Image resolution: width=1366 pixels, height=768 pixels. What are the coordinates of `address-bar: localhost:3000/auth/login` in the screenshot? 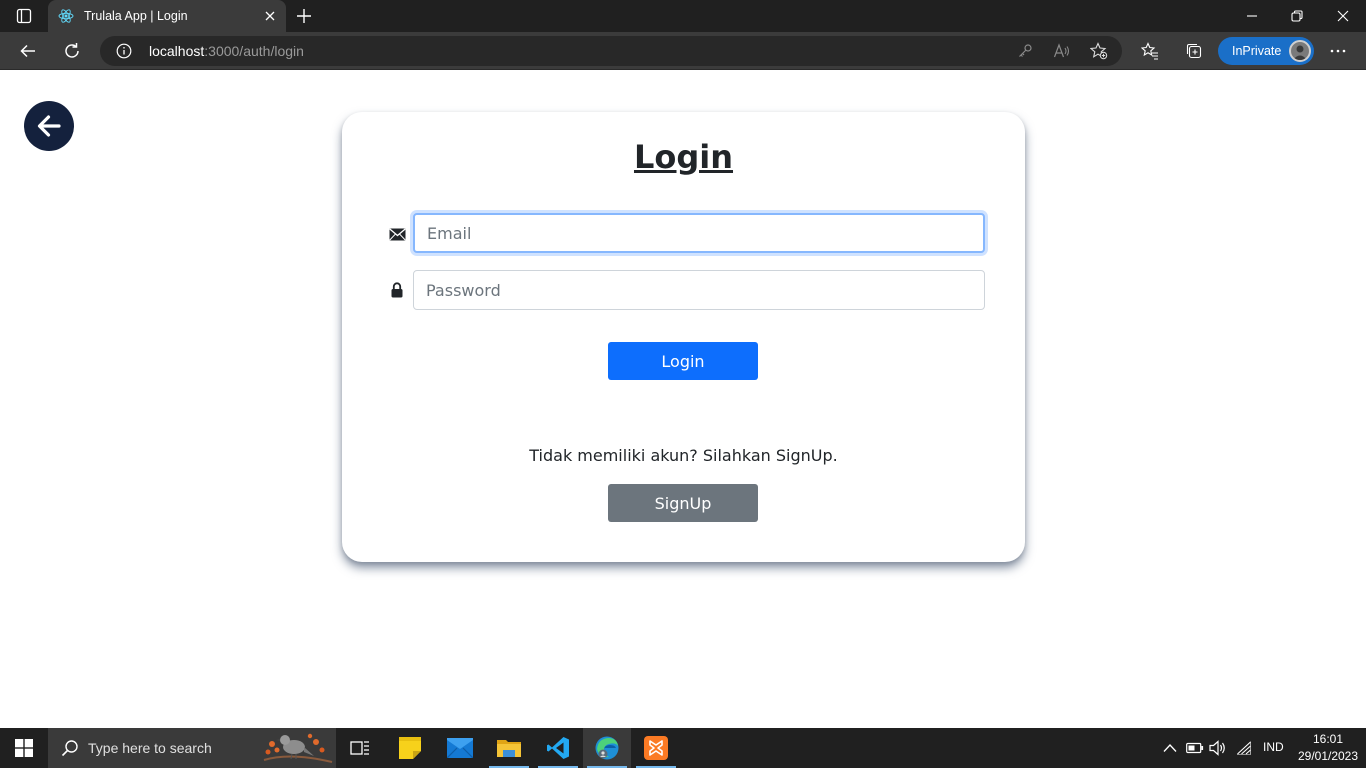 It's located at (611, 51).